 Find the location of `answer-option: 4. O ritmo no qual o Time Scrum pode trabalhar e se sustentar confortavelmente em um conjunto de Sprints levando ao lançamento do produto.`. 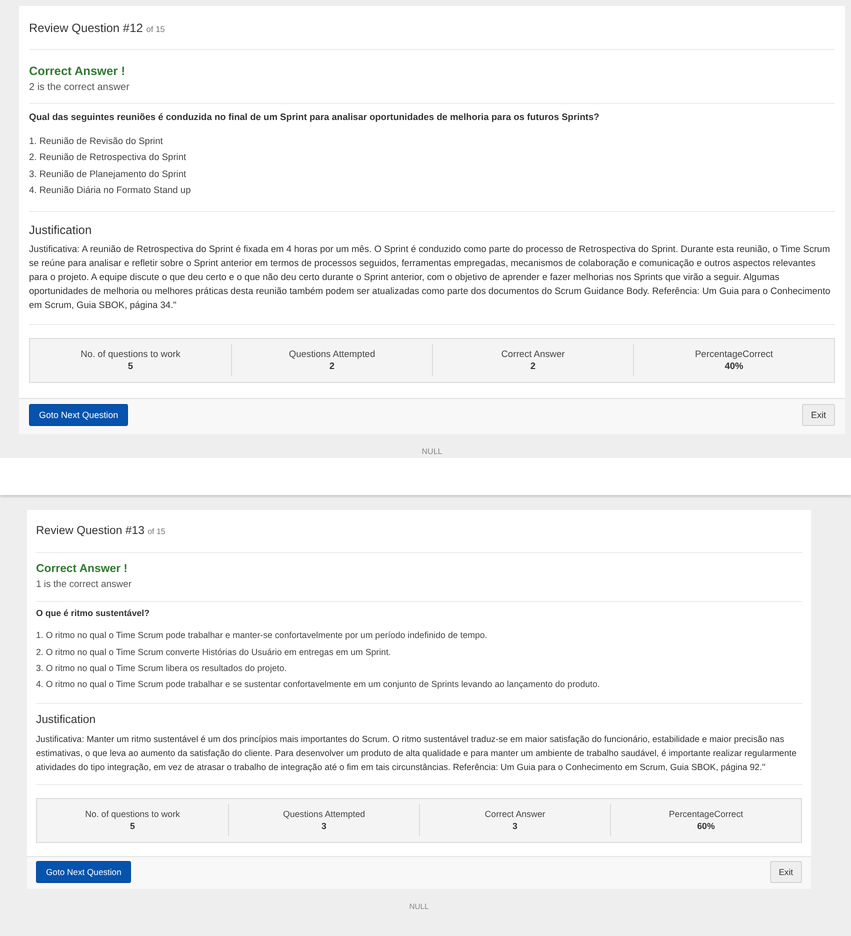

answer-option: 4. O ritmo no qual o Time Scrum pode trabalhar e se sustentar confortavelmente em um conjunto de Sprints levando ao lançamento do produto. is located at coordinates (419, 684).